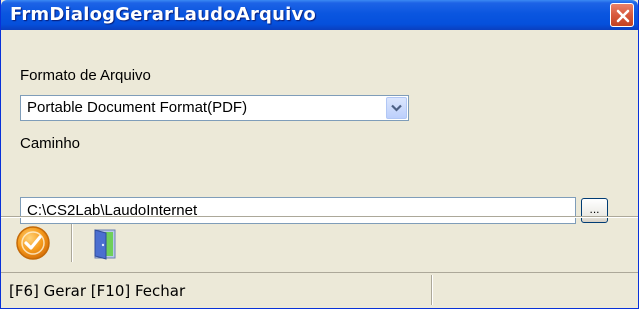 This screenshot has height=309, width=639. What do you see at coordinates (50, 143) in the screenshot?
I see `path-label: Caminho` at bounding box center [50, 143].